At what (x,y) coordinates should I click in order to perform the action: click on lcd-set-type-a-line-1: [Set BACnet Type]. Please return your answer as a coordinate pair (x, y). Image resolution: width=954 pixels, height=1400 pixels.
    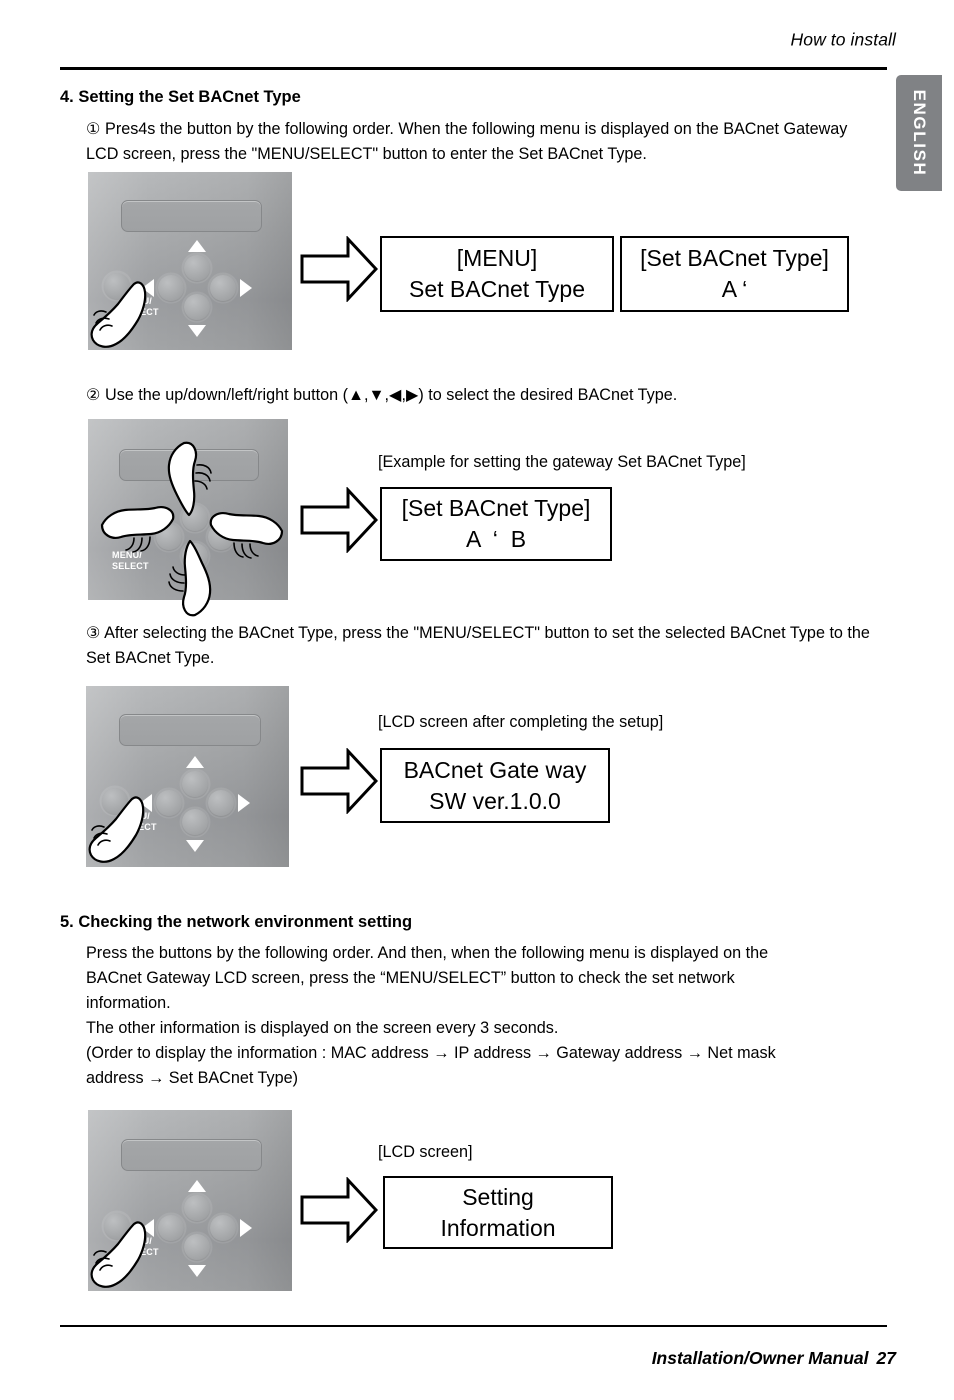
    Looking at the image, I should click on (734, 258).